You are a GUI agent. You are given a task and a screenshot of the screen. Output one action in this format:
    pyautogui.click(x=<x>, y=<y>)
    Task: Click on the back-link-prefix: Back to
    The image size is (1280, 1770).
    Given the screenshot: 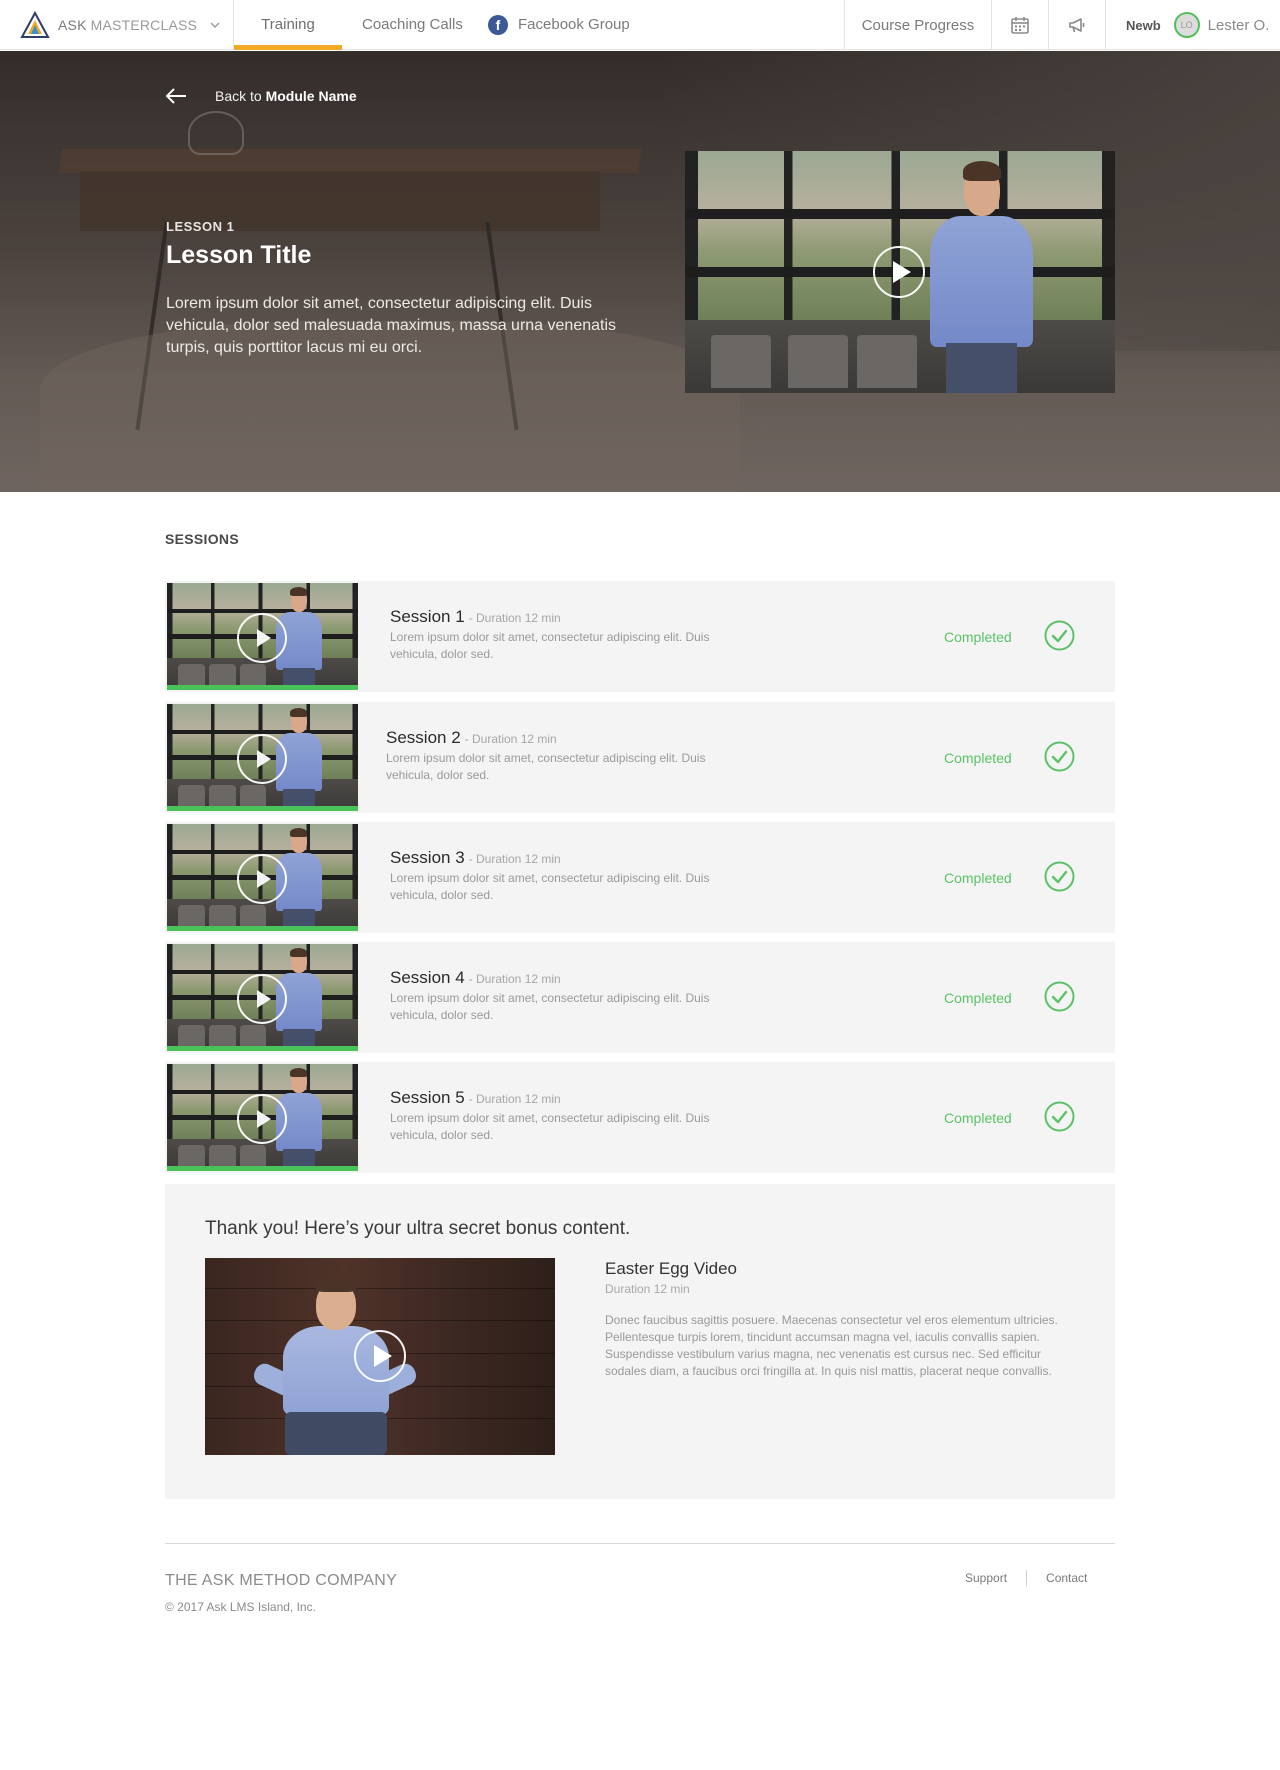 What is the action you would take?
    pyautogui.click(x=238, y=96)
    